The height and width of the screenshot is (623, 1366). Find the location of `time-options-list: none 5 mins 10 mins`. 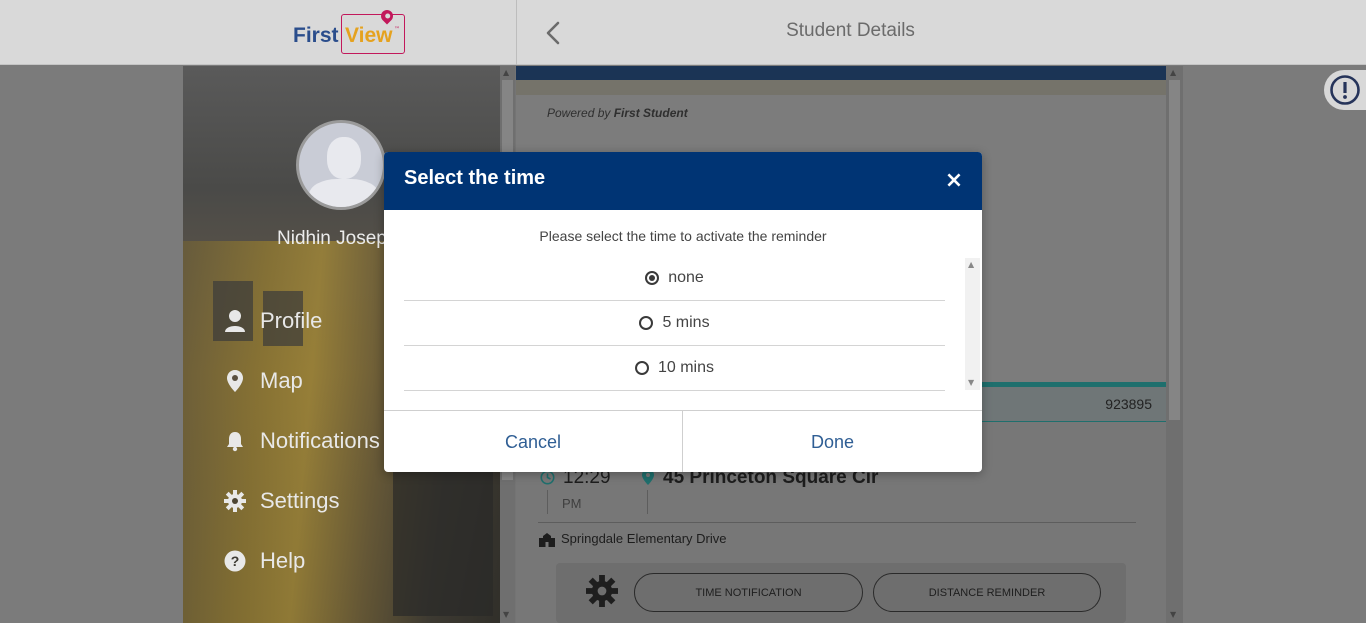

time-options-list: none 5 mins 10 mins is located at coordinates (684, 323).